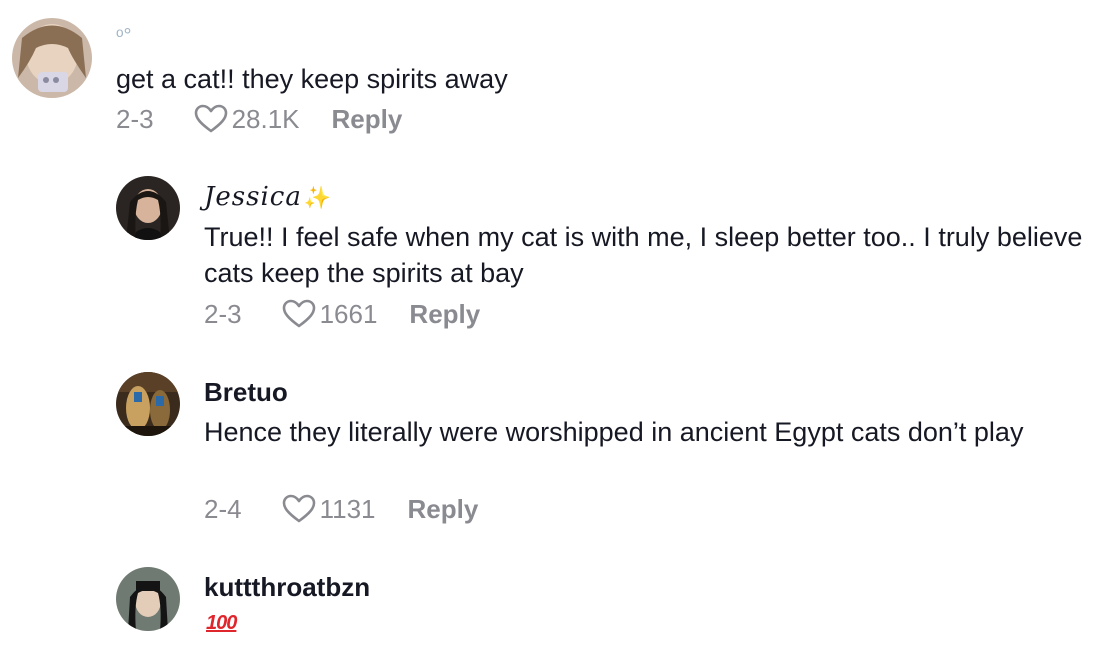 The width and height of the screenshot is (1096, 646). Describe the element at coordinates (347, 508) in the screenshot. I see `like-count: 1131` at that location.